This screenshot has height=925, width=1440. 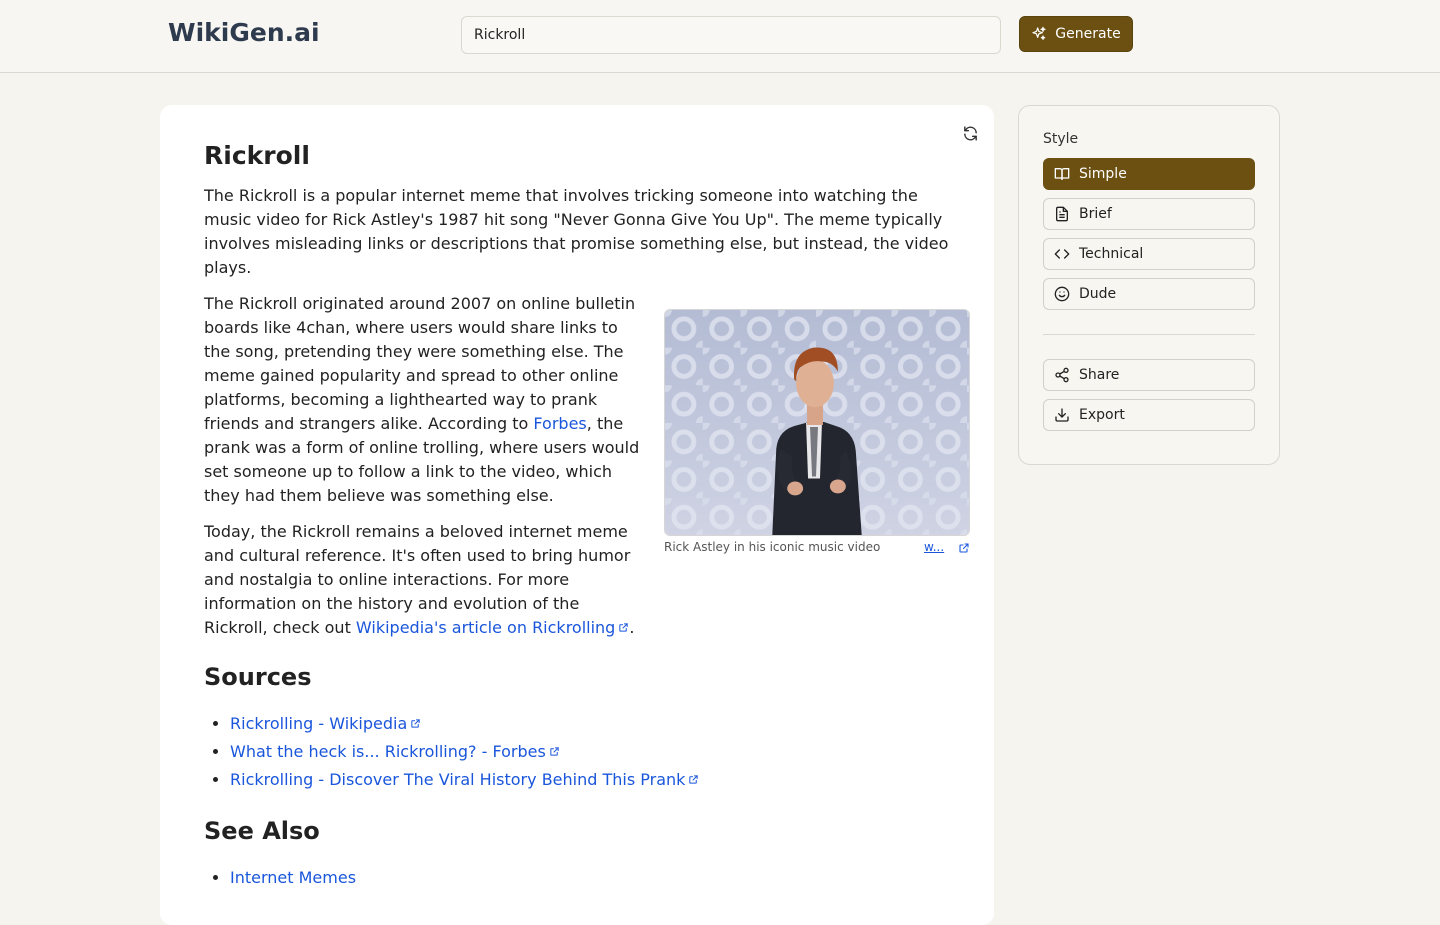 I want to click on share-button: Share, so click(x=1149, y=375).